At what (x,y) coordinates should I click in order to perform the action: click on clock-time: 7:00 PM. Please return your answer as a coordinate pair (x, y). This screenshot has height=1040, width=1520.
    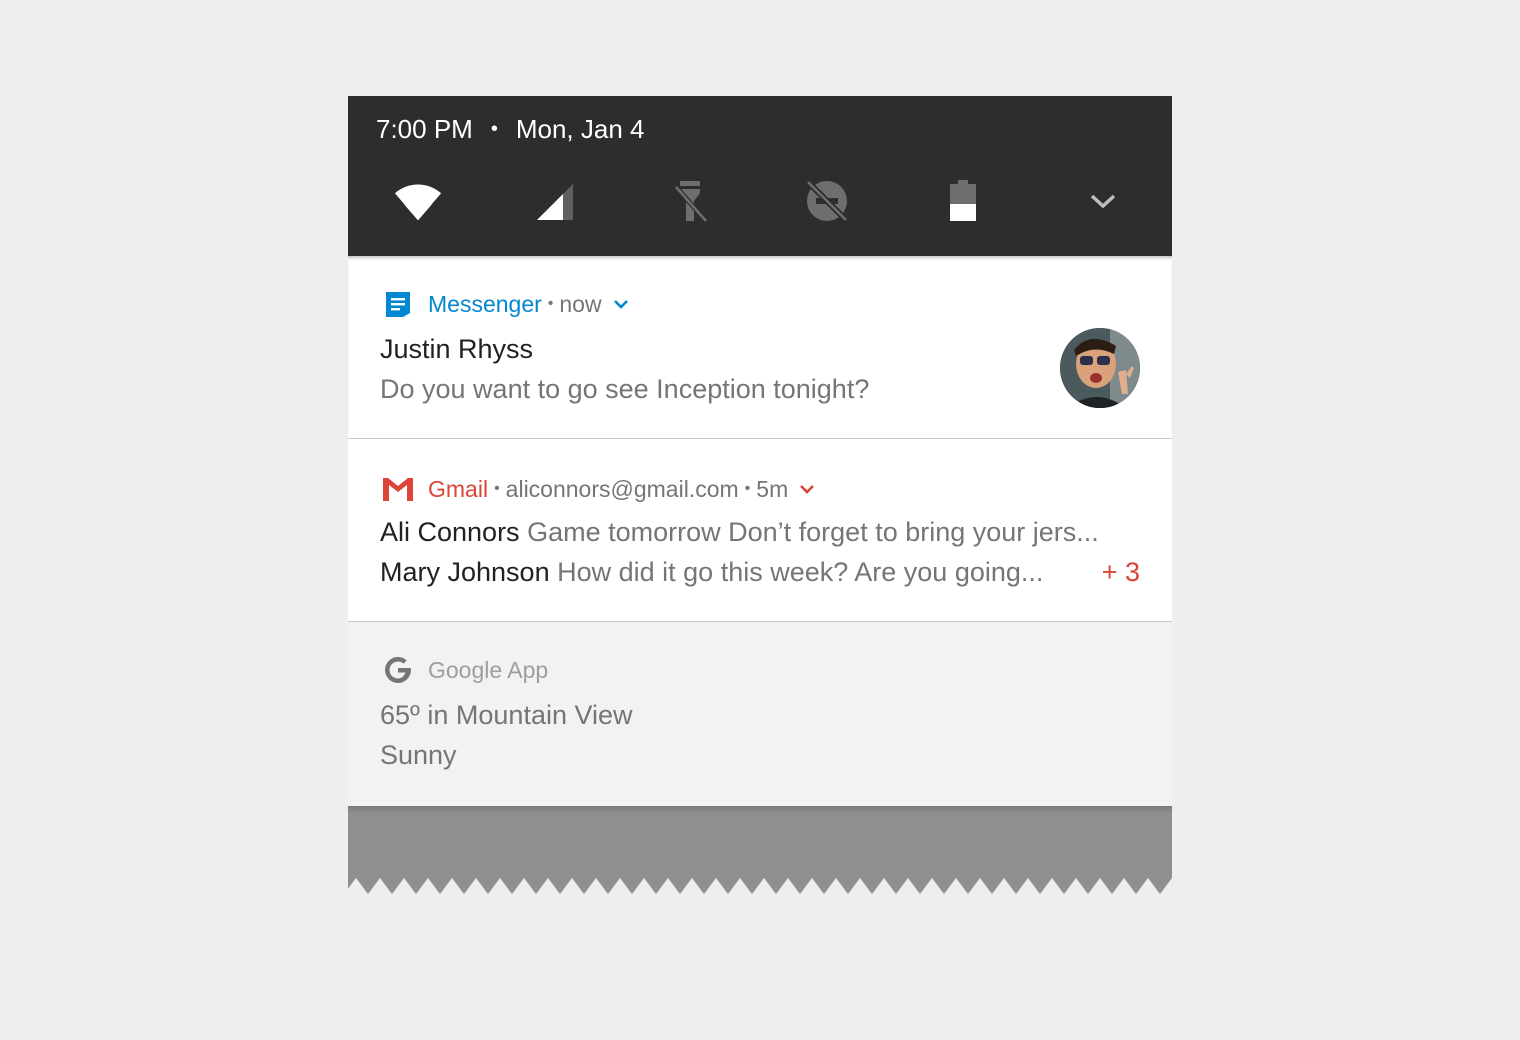
    Looking at the image, I should click on (424, 129).